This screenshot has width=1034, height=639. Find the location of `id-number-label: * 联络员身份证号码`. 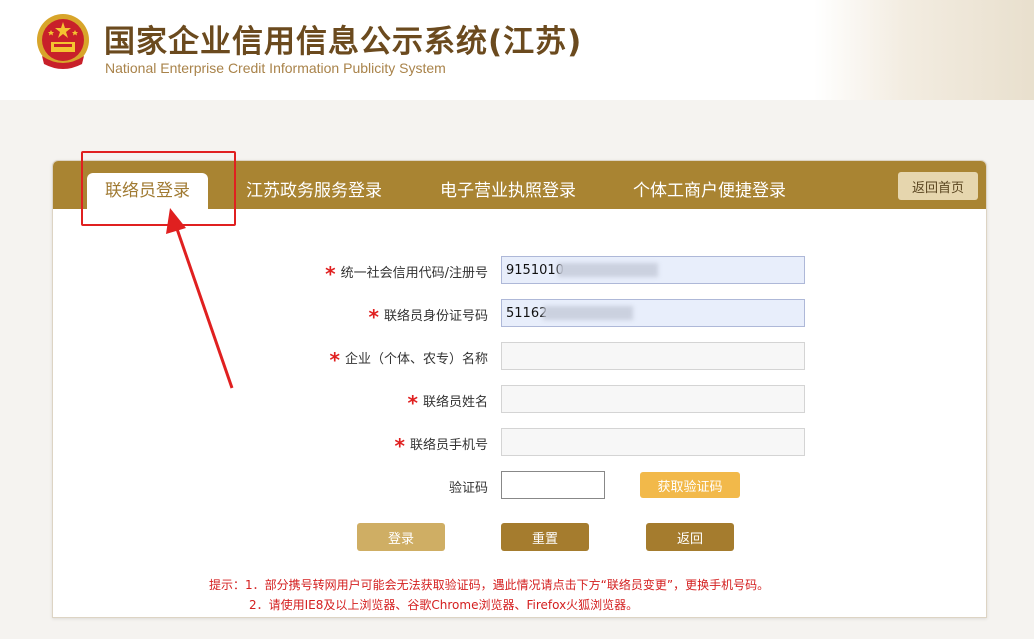

id-number-label: * 联络员身份证号码 is located at coordinates (428, 317).